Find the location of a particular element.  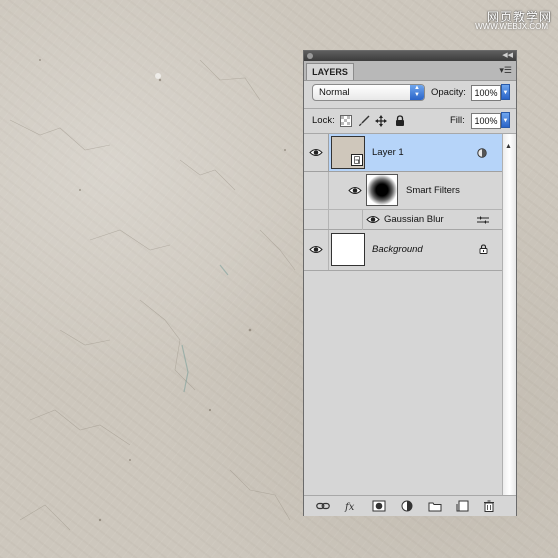

layer-row-background: Background is located at coordinates (403, 250).